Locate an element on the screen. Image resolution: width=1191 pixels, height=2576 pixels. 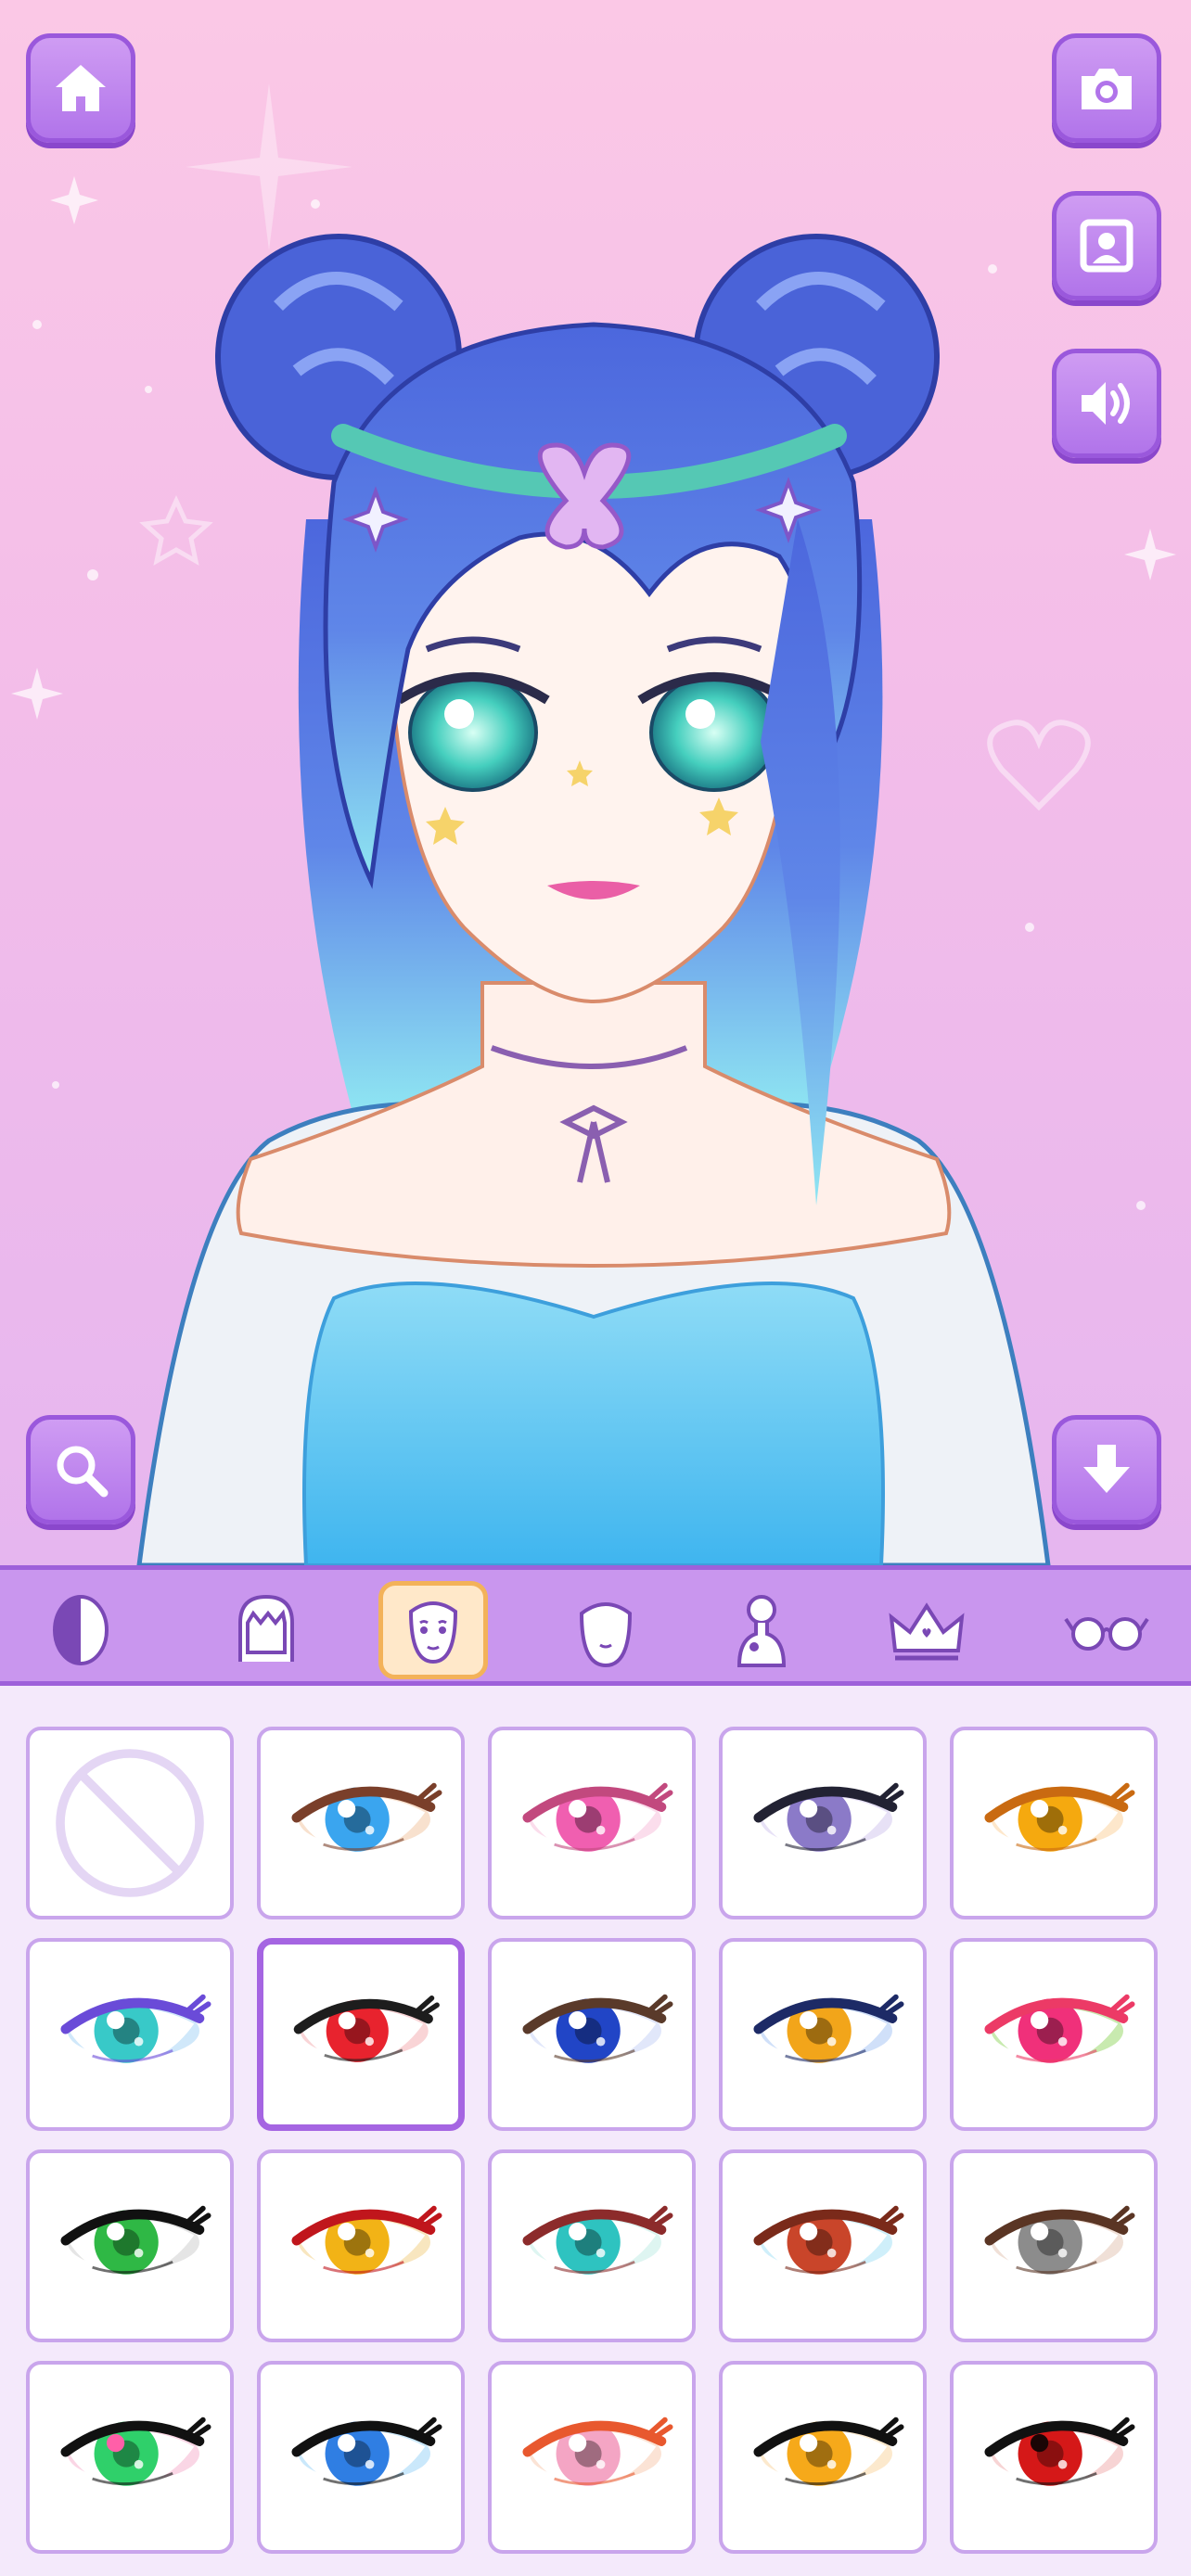
portrait-button is located at coordinates (1106, 246).